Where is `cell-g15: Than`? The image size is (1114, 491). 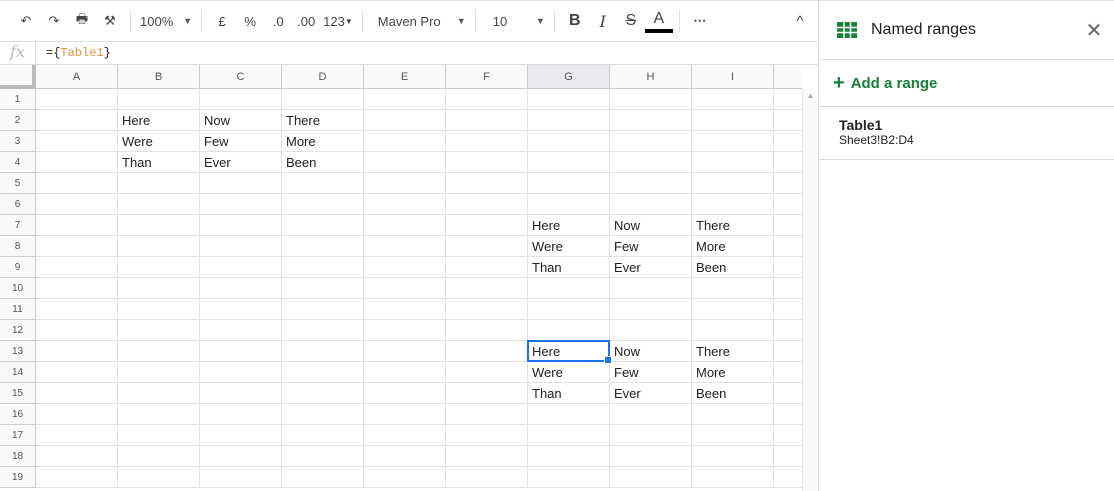
cell-g15: Than is located at coordinates (569, 393).